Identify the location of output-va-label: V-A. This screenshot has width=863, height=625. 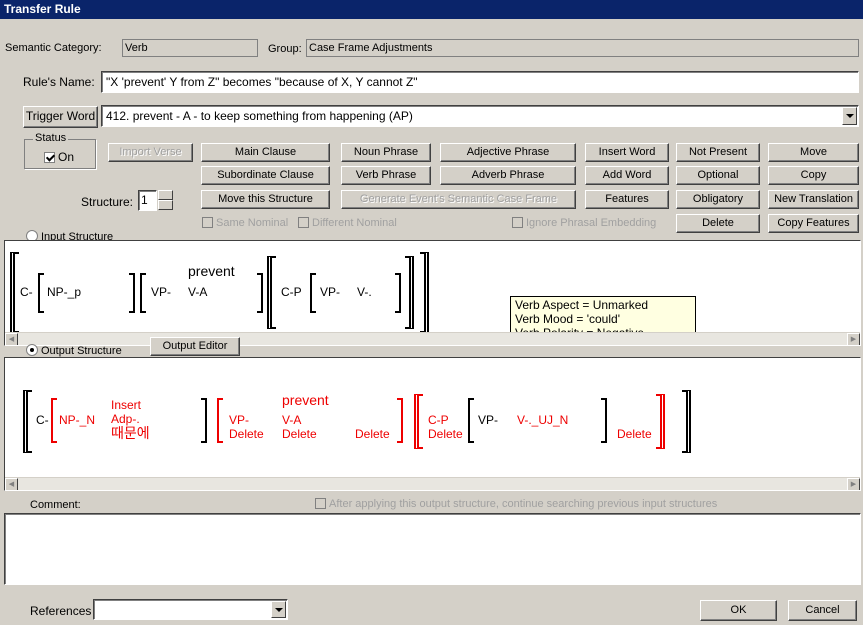
(291, 420).